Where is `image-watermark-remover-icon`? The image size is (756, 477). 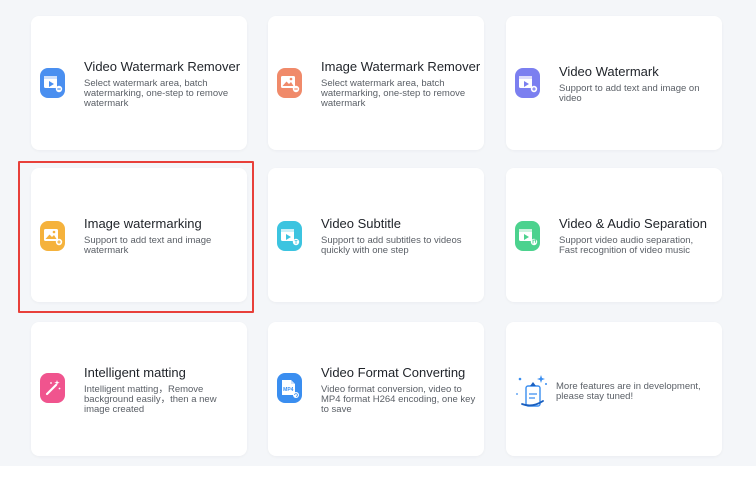 image-watermark-remover-icon is located at coordinates (289, 83).